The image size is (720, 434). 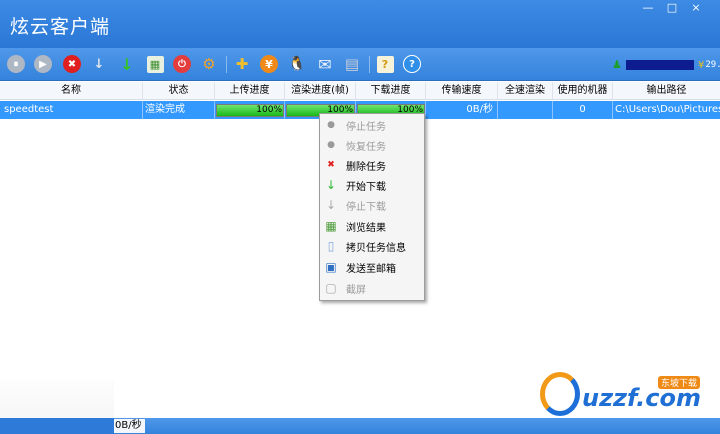 I want to click on pause-button: ⏸, so click(x=16, y=64).